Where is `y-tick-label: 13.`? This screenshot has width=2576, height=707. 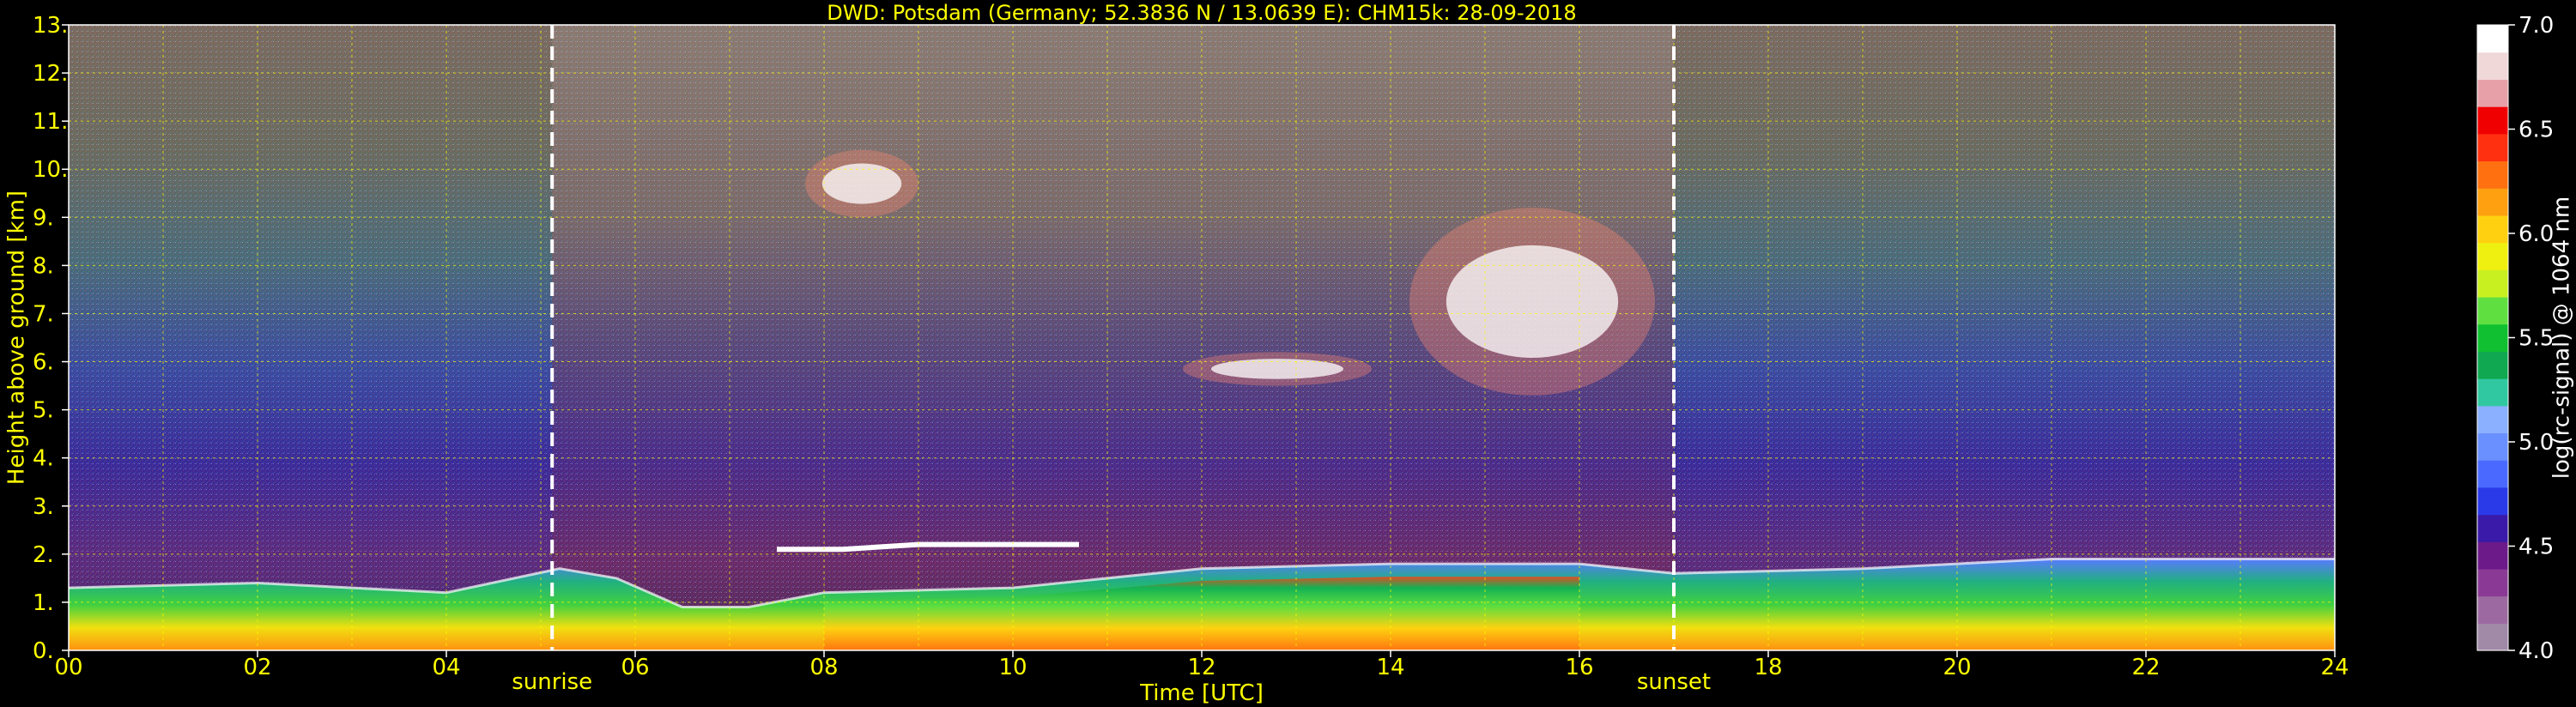
y-tick-label: 13. is located at coordinates (50, 26).